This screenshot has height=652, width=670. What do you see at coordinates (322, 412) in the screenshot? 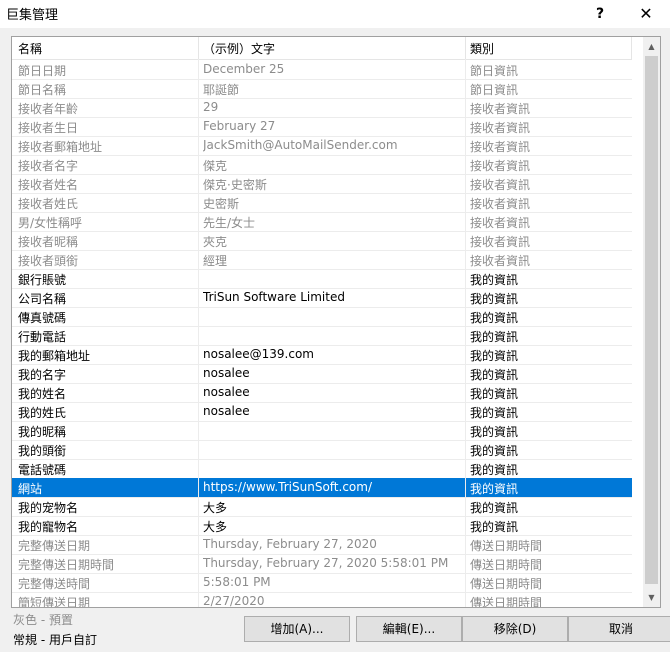
I see `table-row: 我的姓氏 nosalee 我的資訊` at bounding box center [322, 412].